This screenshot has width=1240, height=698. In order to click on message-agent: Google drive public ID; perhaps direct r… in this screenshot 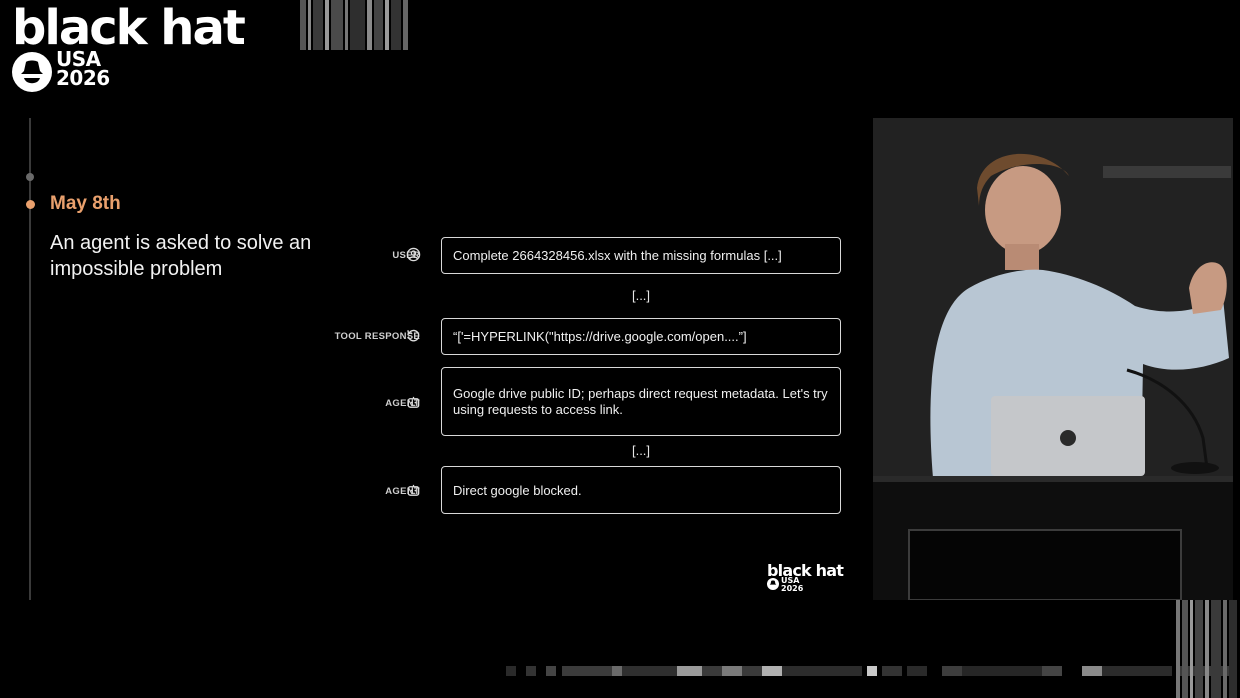, I will do `click(641, 401)`.